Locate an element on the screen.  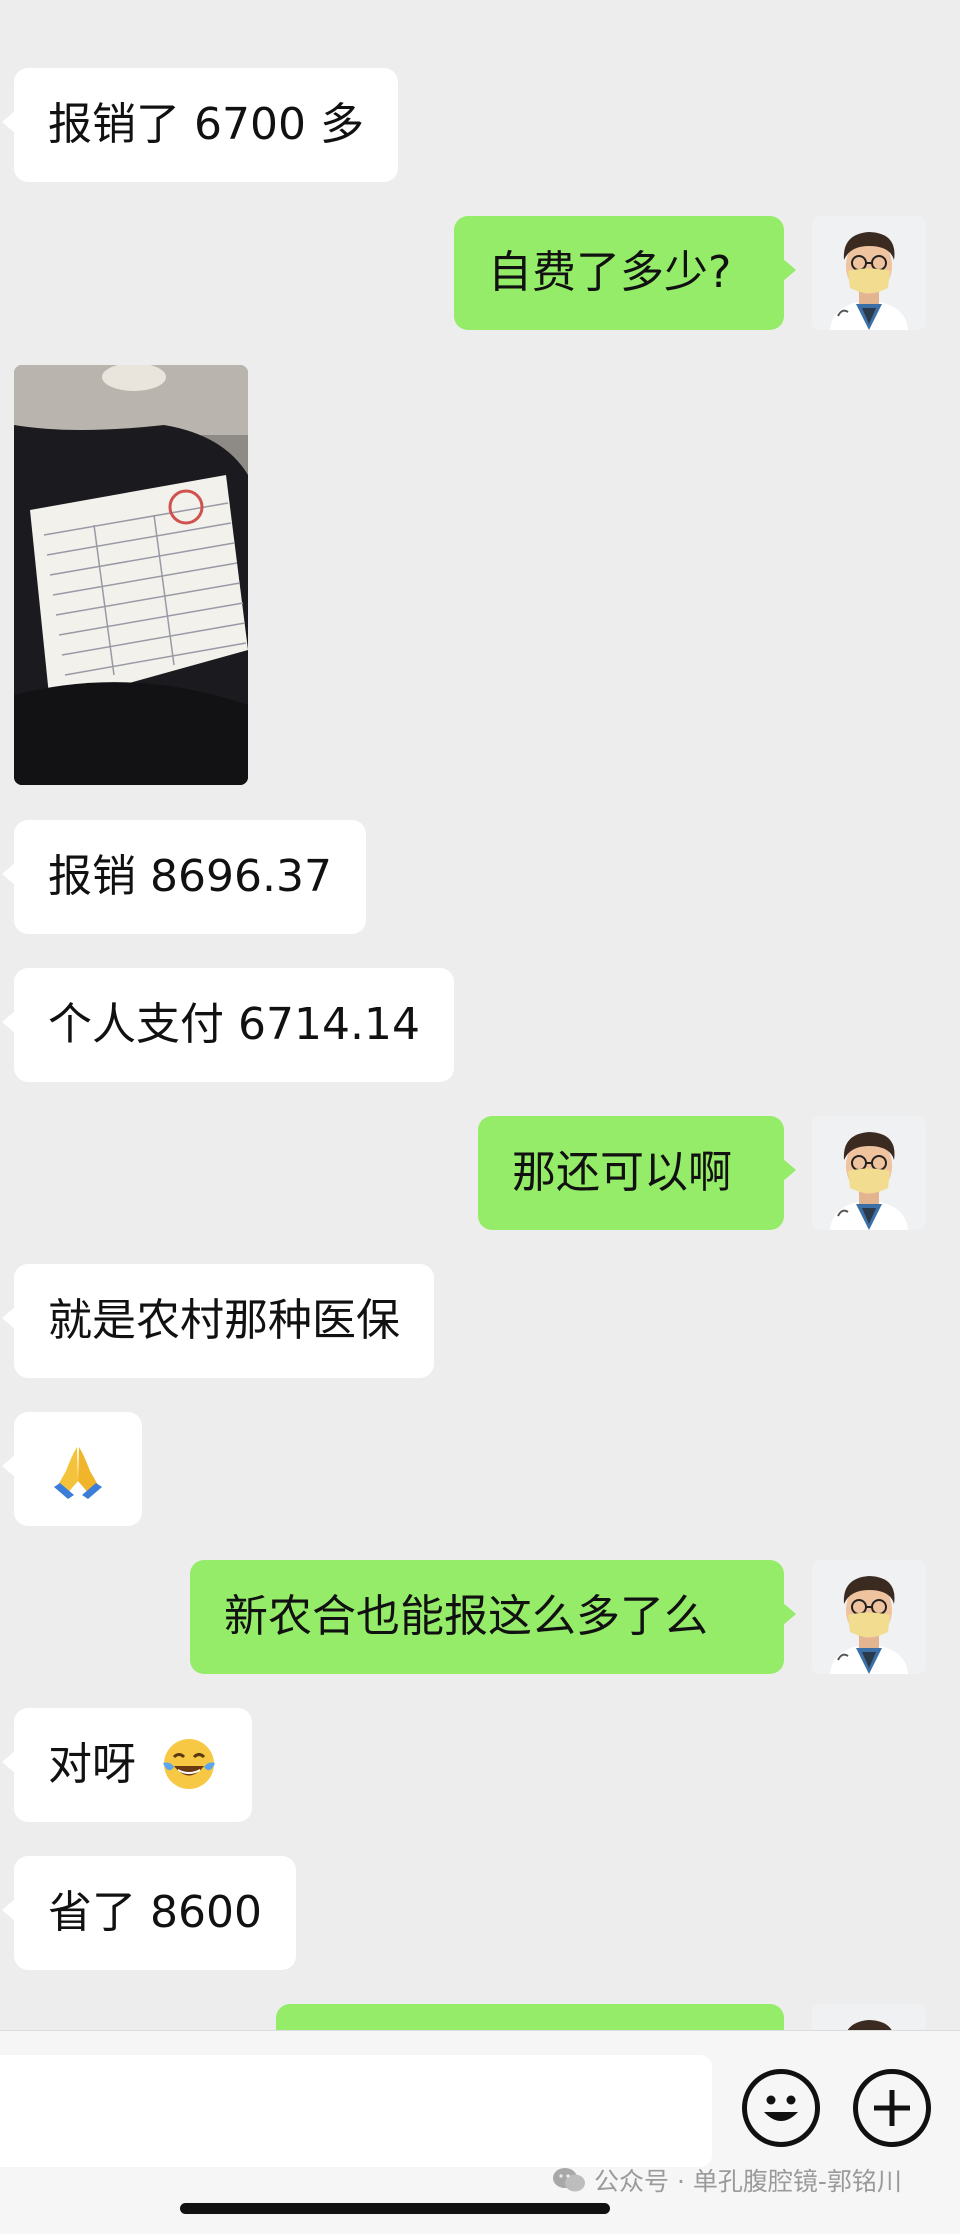
message-text: 就是农村那种医保 is located at coordinates (224, 1320).